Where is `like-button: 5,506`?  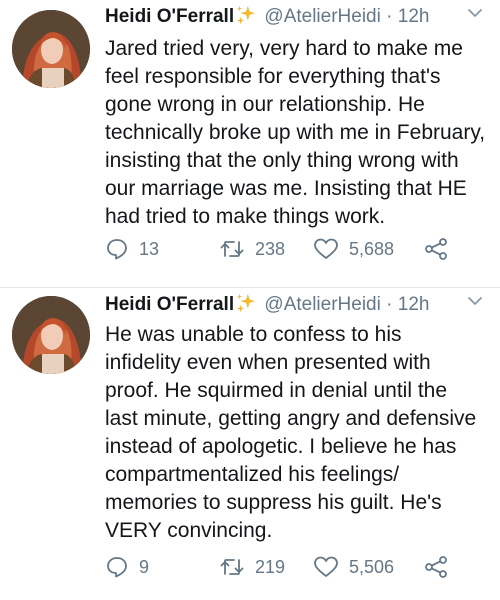
like-button: 5,506 is located at coordinates (368, 567).